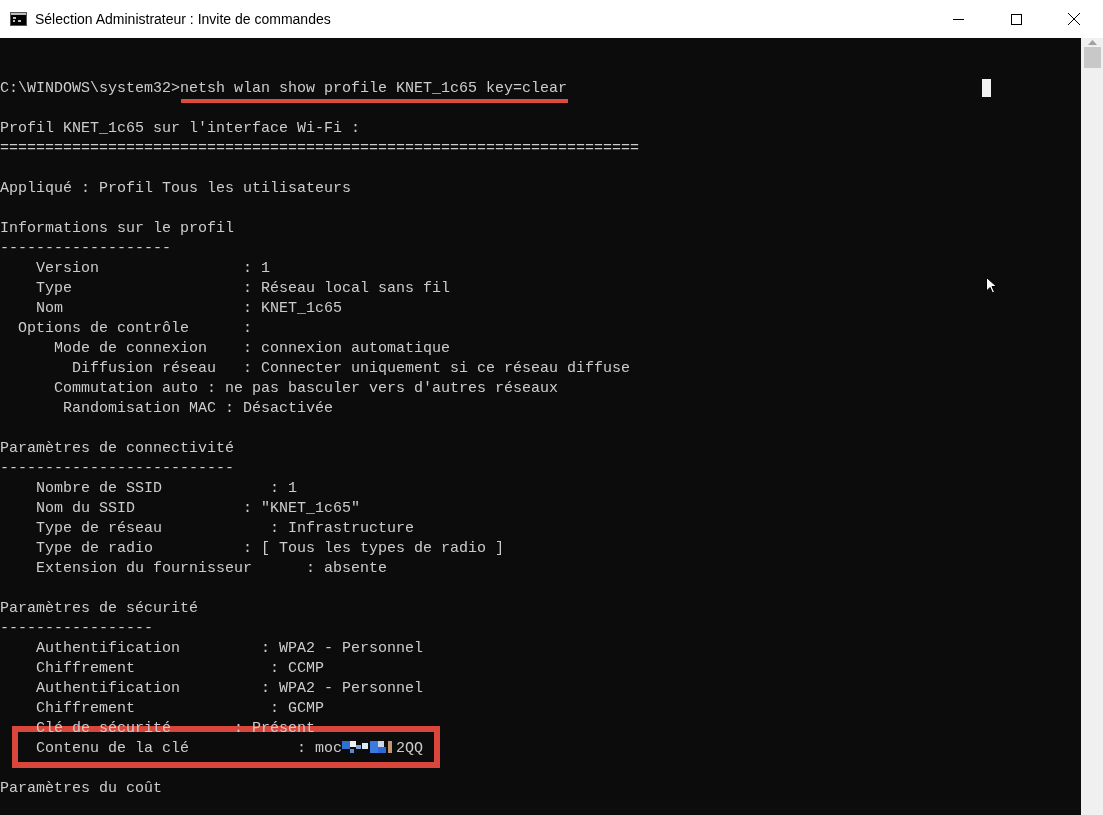 This screenshot has height=815, width=1103. What do you see at coordinates (351, 368) in the screenshot?
I see `console-line: Diffusion réseau : Connecter uniquement si ce réseau diffuse` at bounding box center [351, 368].